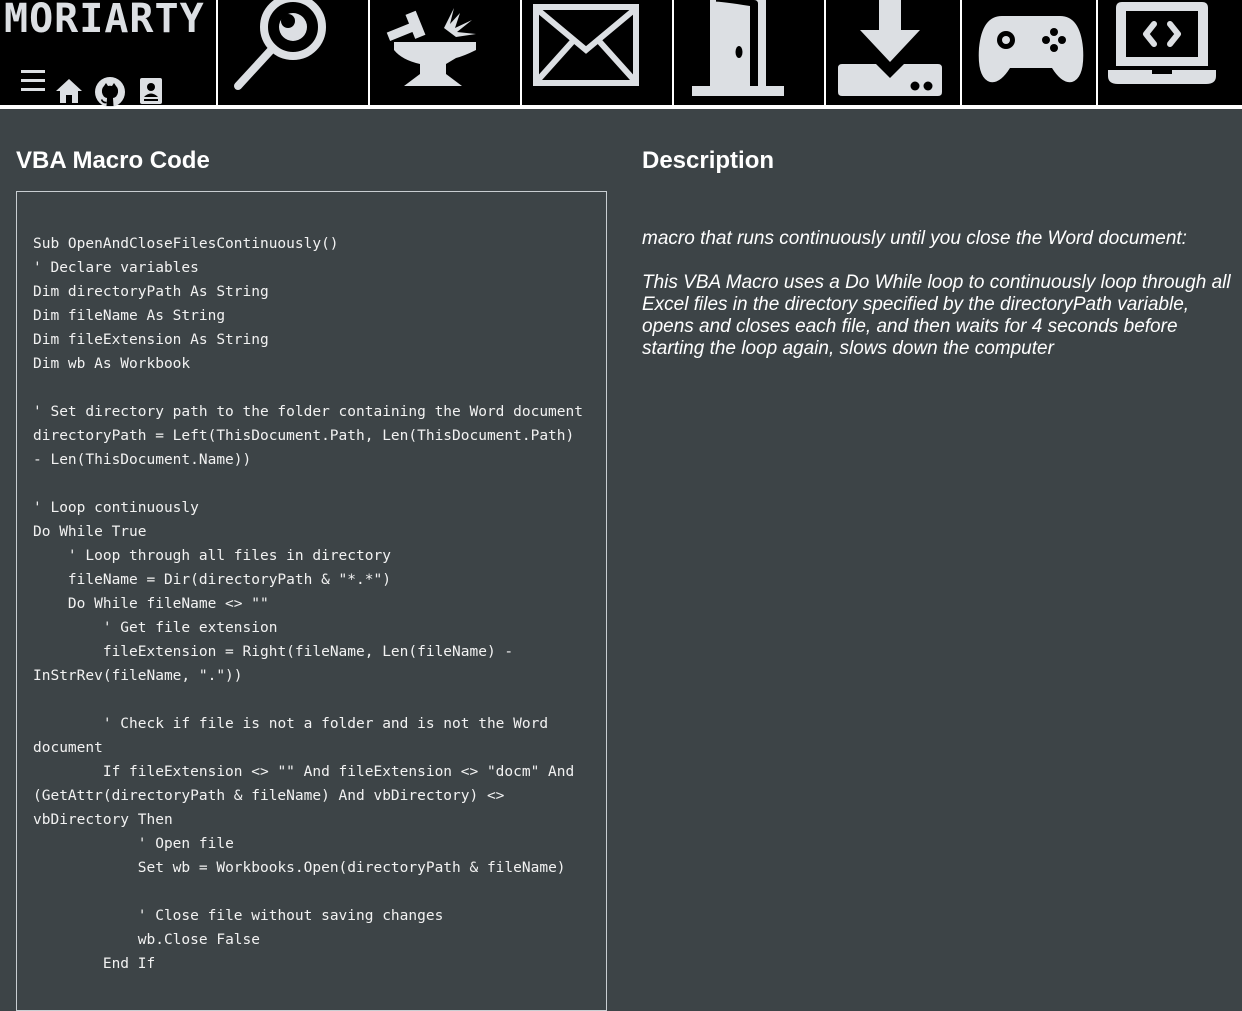  I want to click on envelope-icon, so click(586, 45).